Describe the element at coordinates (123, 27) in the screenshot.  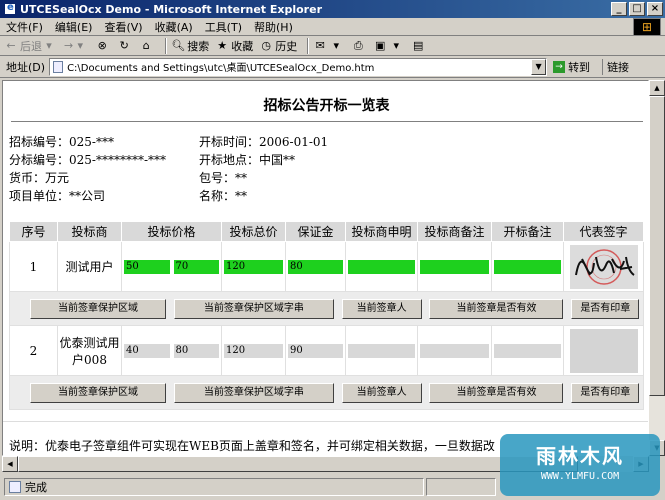
I see `menu-view: 查看(V)` at that location.